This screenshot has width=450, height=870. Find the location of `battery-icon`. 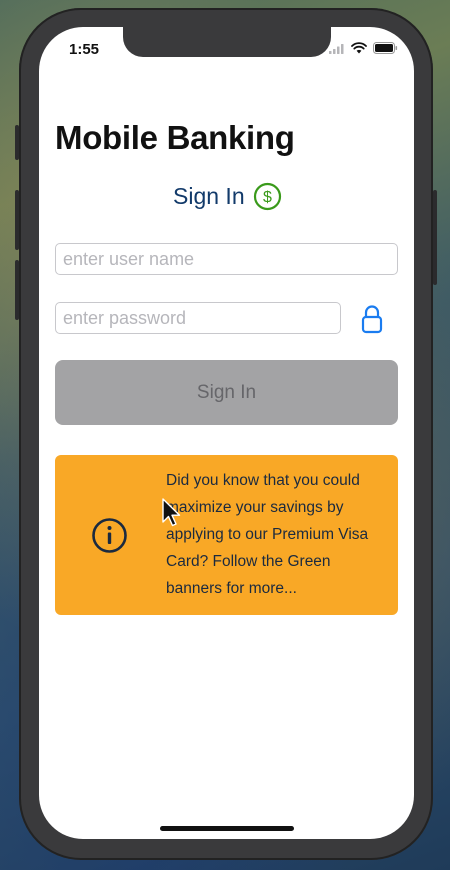

battery-icon is located at coordinates (385, 48).